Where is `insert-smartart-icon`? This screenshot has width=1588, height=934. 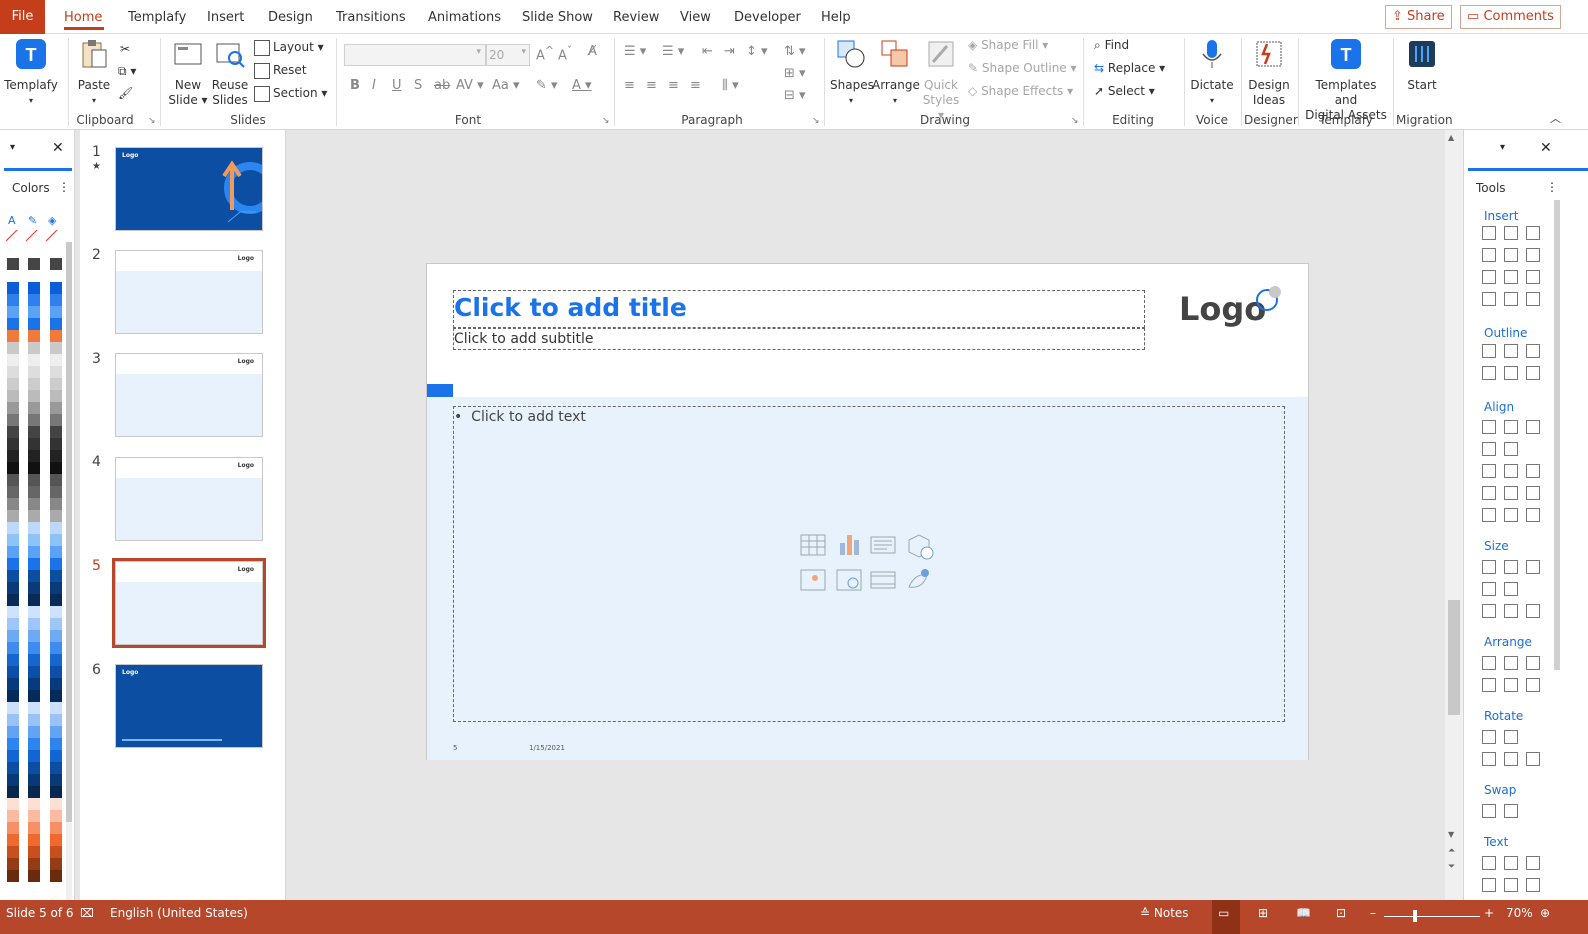 insert-smartart-icon is located at coordinates (883, 545).